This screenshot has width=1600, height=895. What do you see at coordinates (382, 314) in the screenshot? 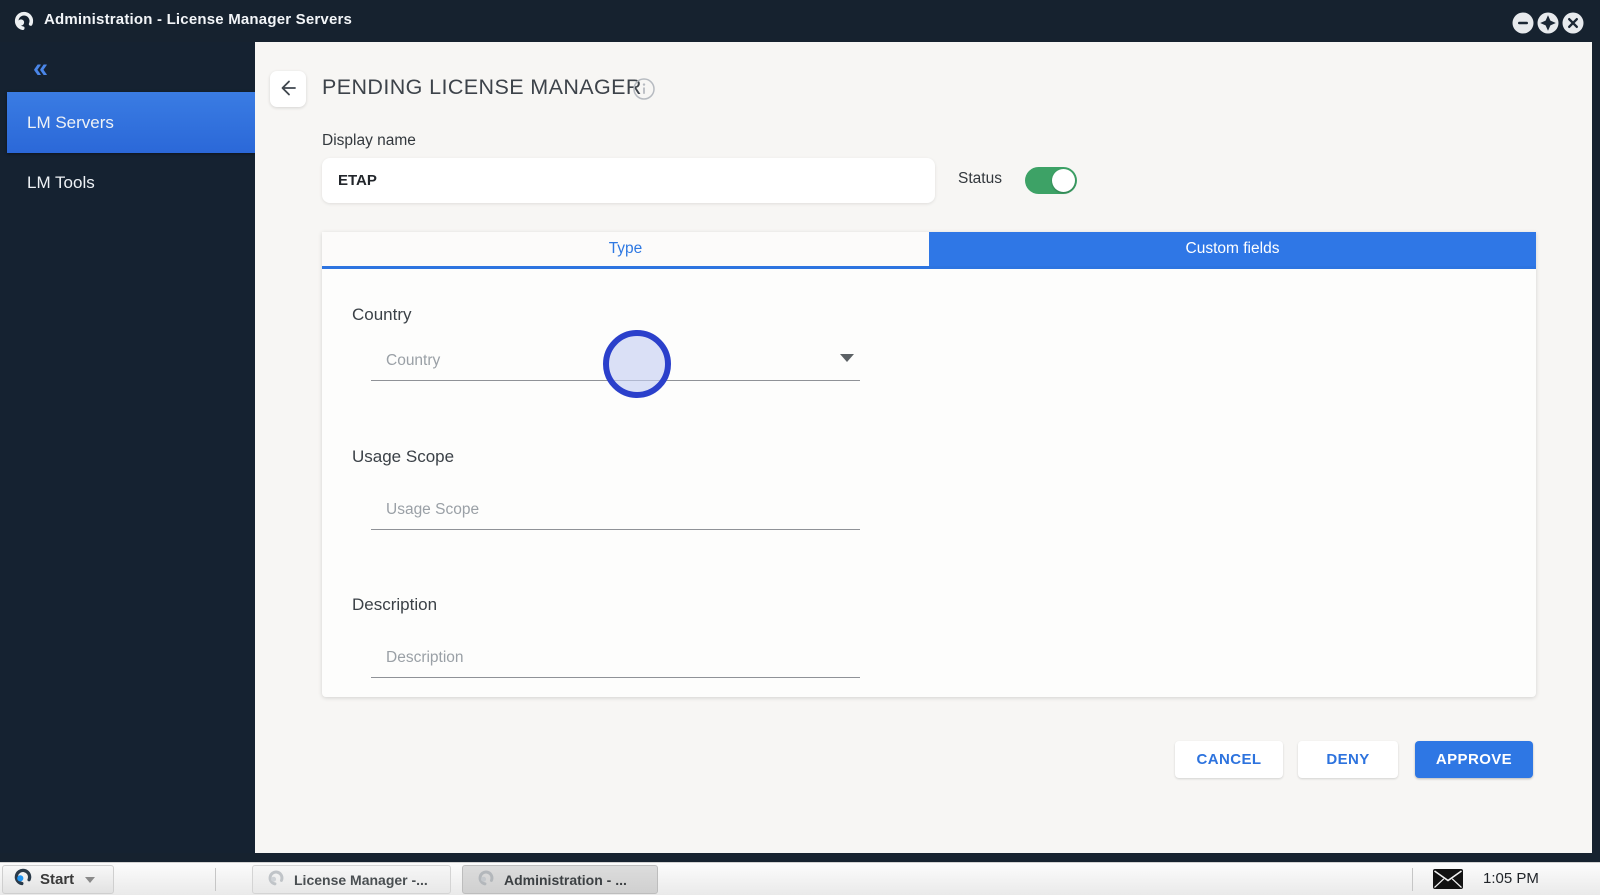
I see `country-label: Country` at bounding box center [382, 314].